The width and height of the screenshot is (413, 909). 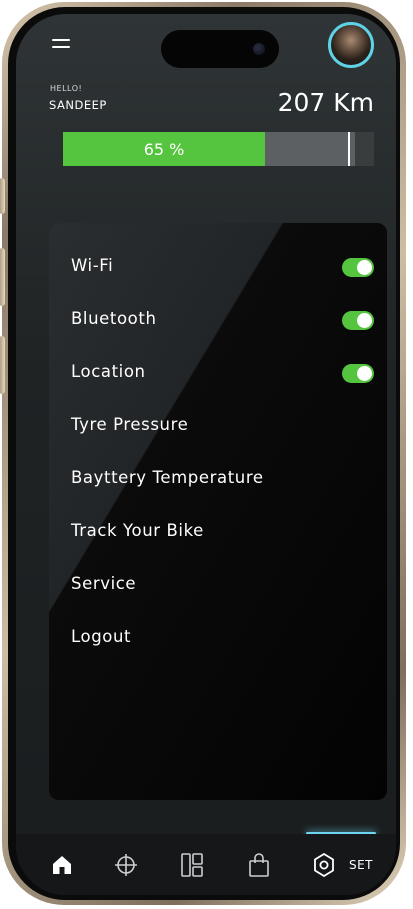 What do you see at coordinates (167, 477) in the screenshot?
I see `setting-label: Bayttery Temperature` at bounding box center [167, 477].